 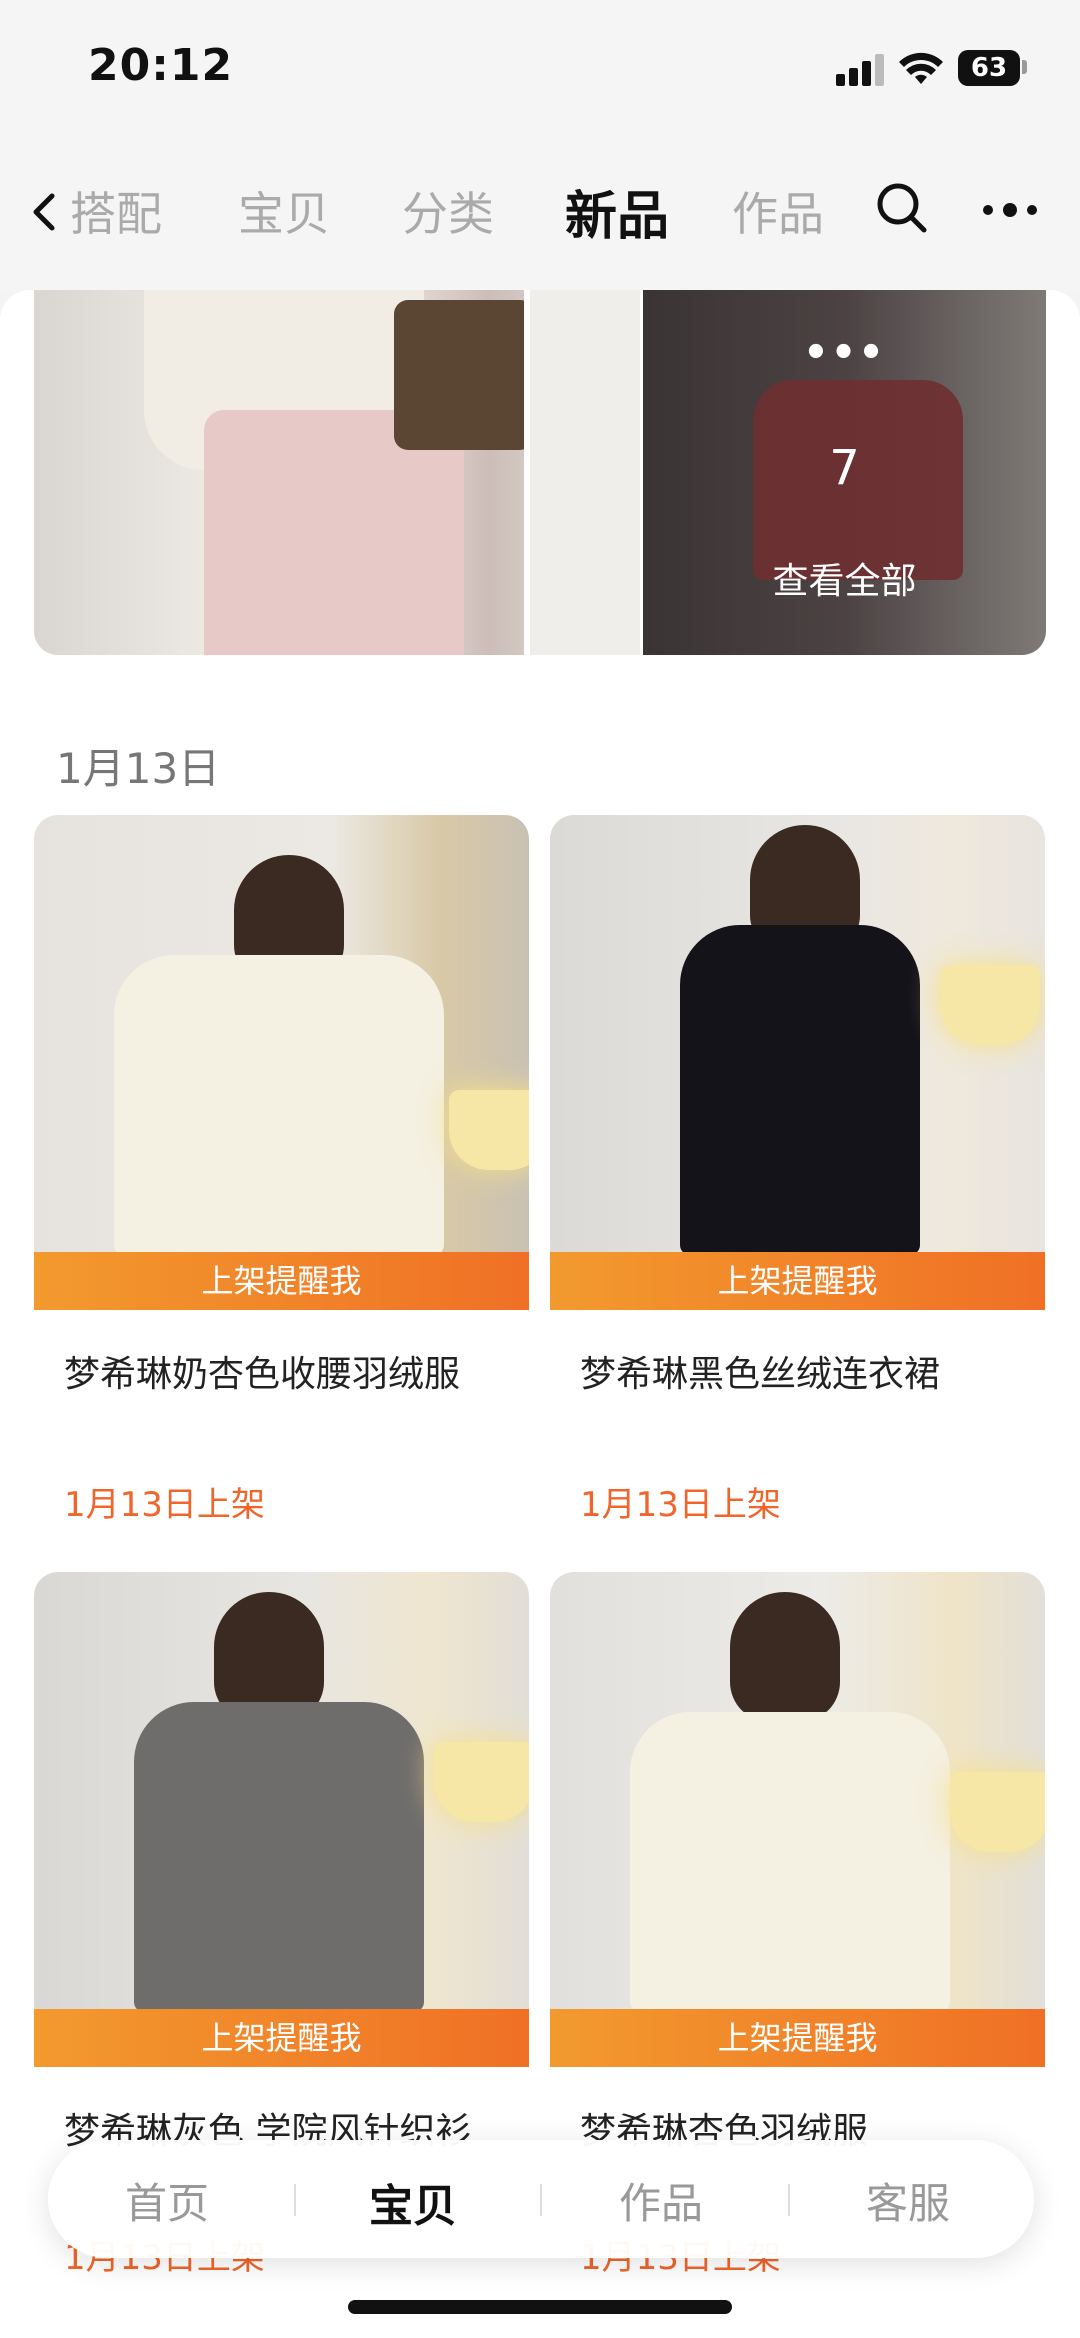 What do you see at coordinates (921, 68) in the screenshot?
I see `wifi-icon` at bounding box center [921, 68].